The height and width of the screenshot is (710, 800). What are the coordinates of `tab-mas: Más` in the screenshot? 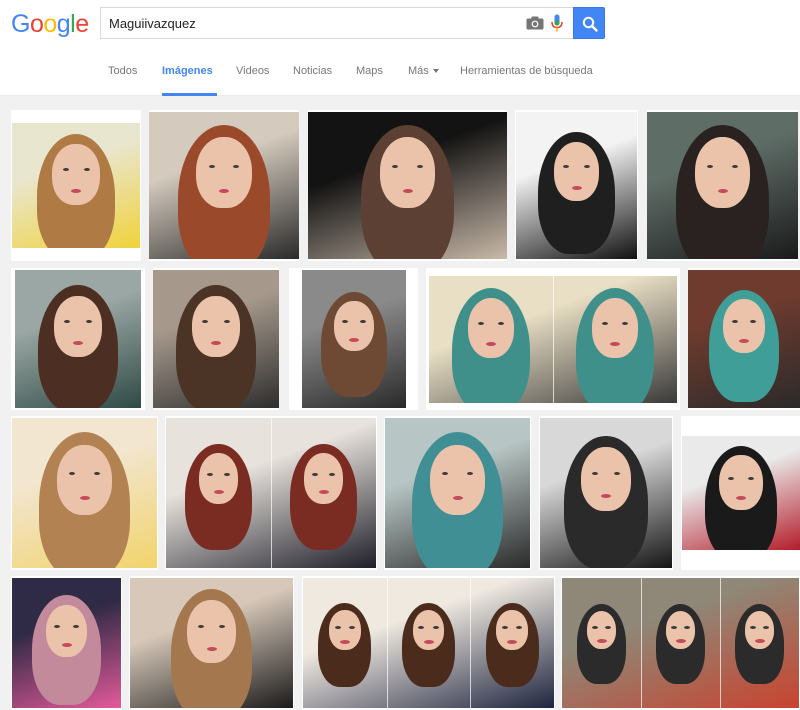 It's located at (423, 72).